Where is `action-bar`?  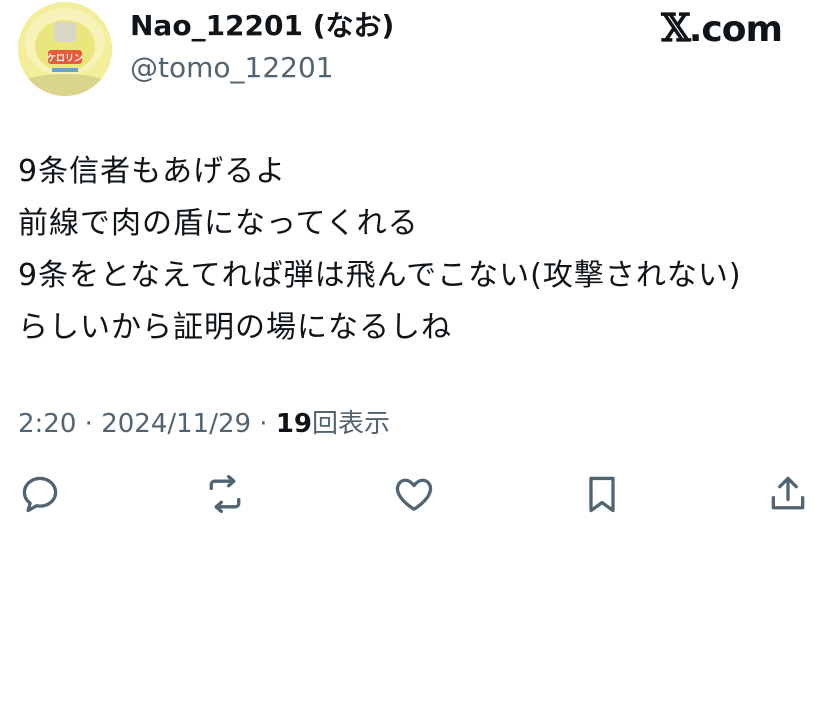 action-bar is located at coordinates (414, 496).